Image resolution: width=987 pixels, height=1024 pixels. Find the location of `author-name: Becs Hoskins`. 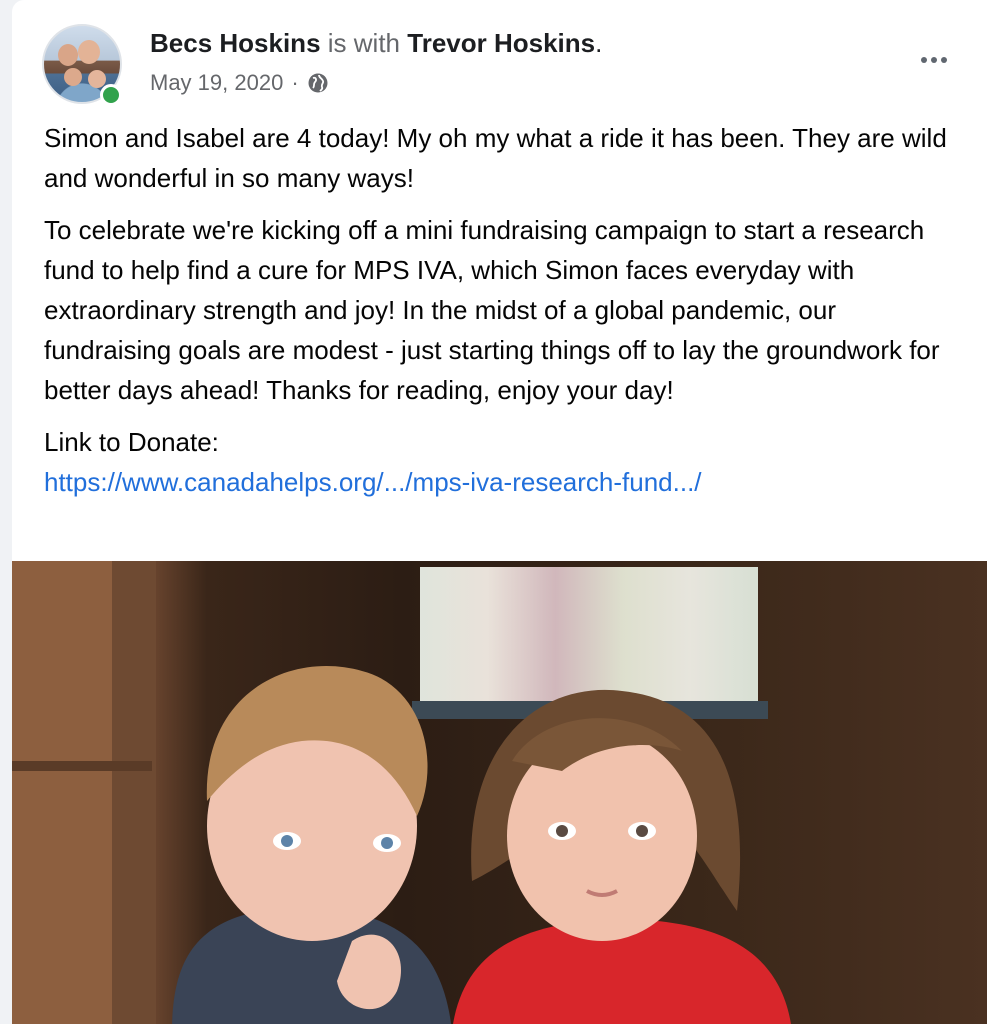

author-name: Becs Hoskins is located at coordinates (235, 43).